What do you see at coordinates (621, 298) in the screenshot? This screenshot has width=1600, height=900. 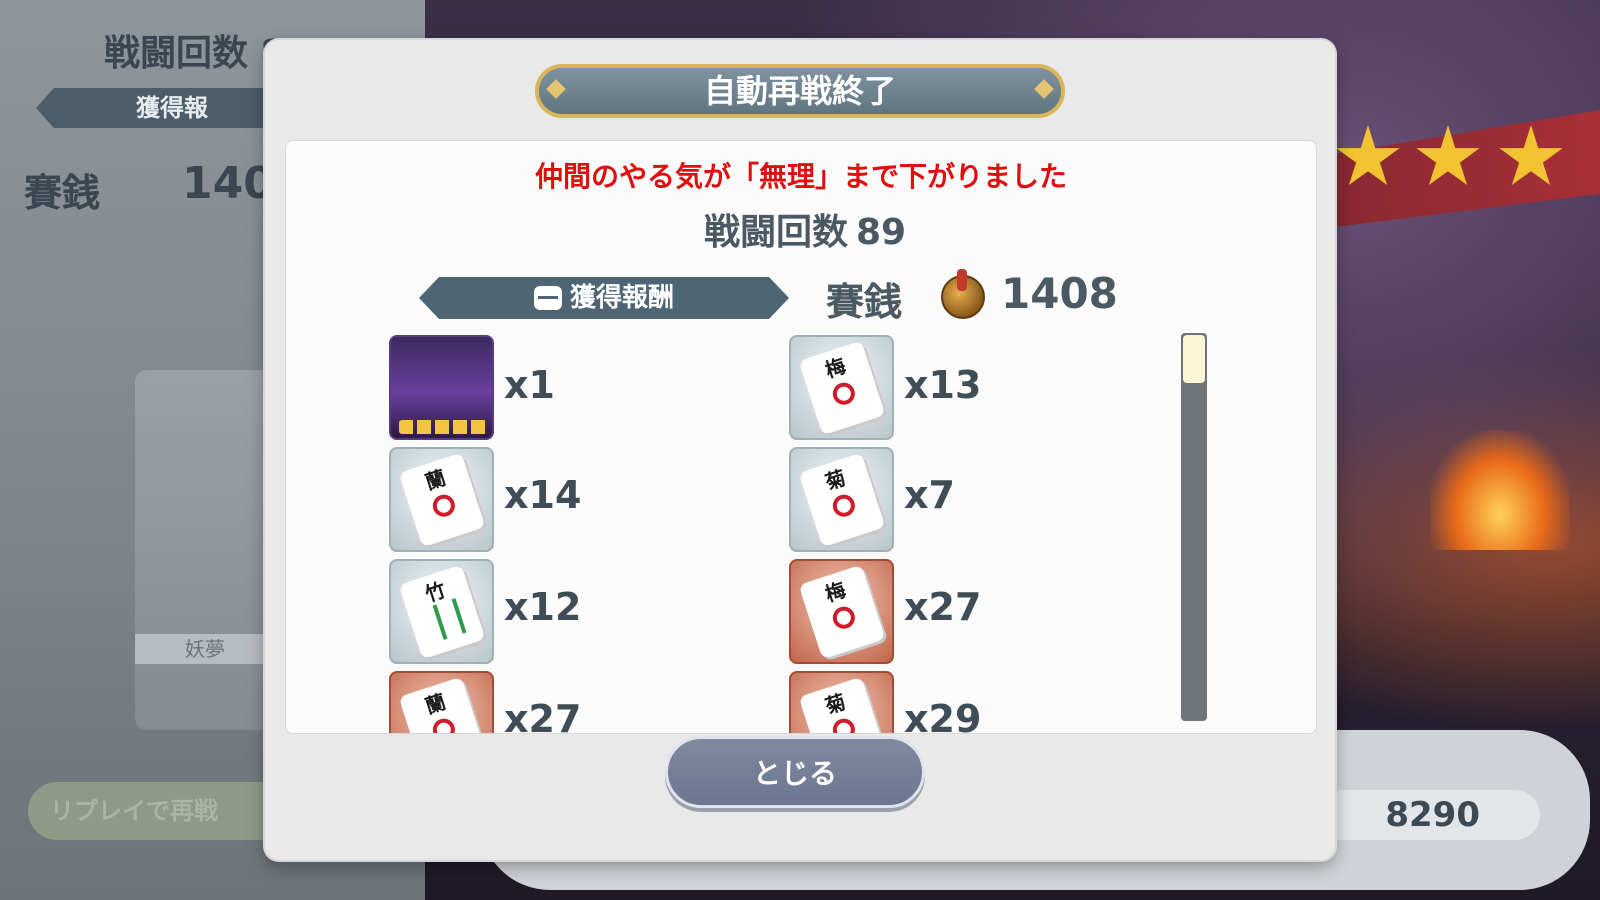 I see `reward-header-label: 獲得報酬` at bounding box center [621, 298].